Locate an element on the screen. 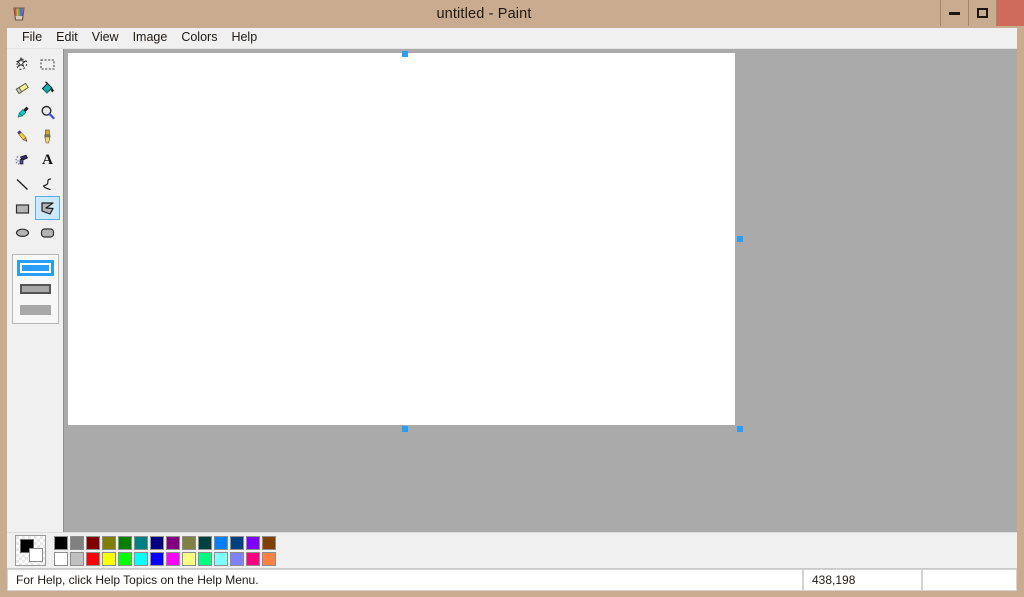 This screenshot has width=1024, height=597. magnifier-tool is located at coordinates (47, 112).